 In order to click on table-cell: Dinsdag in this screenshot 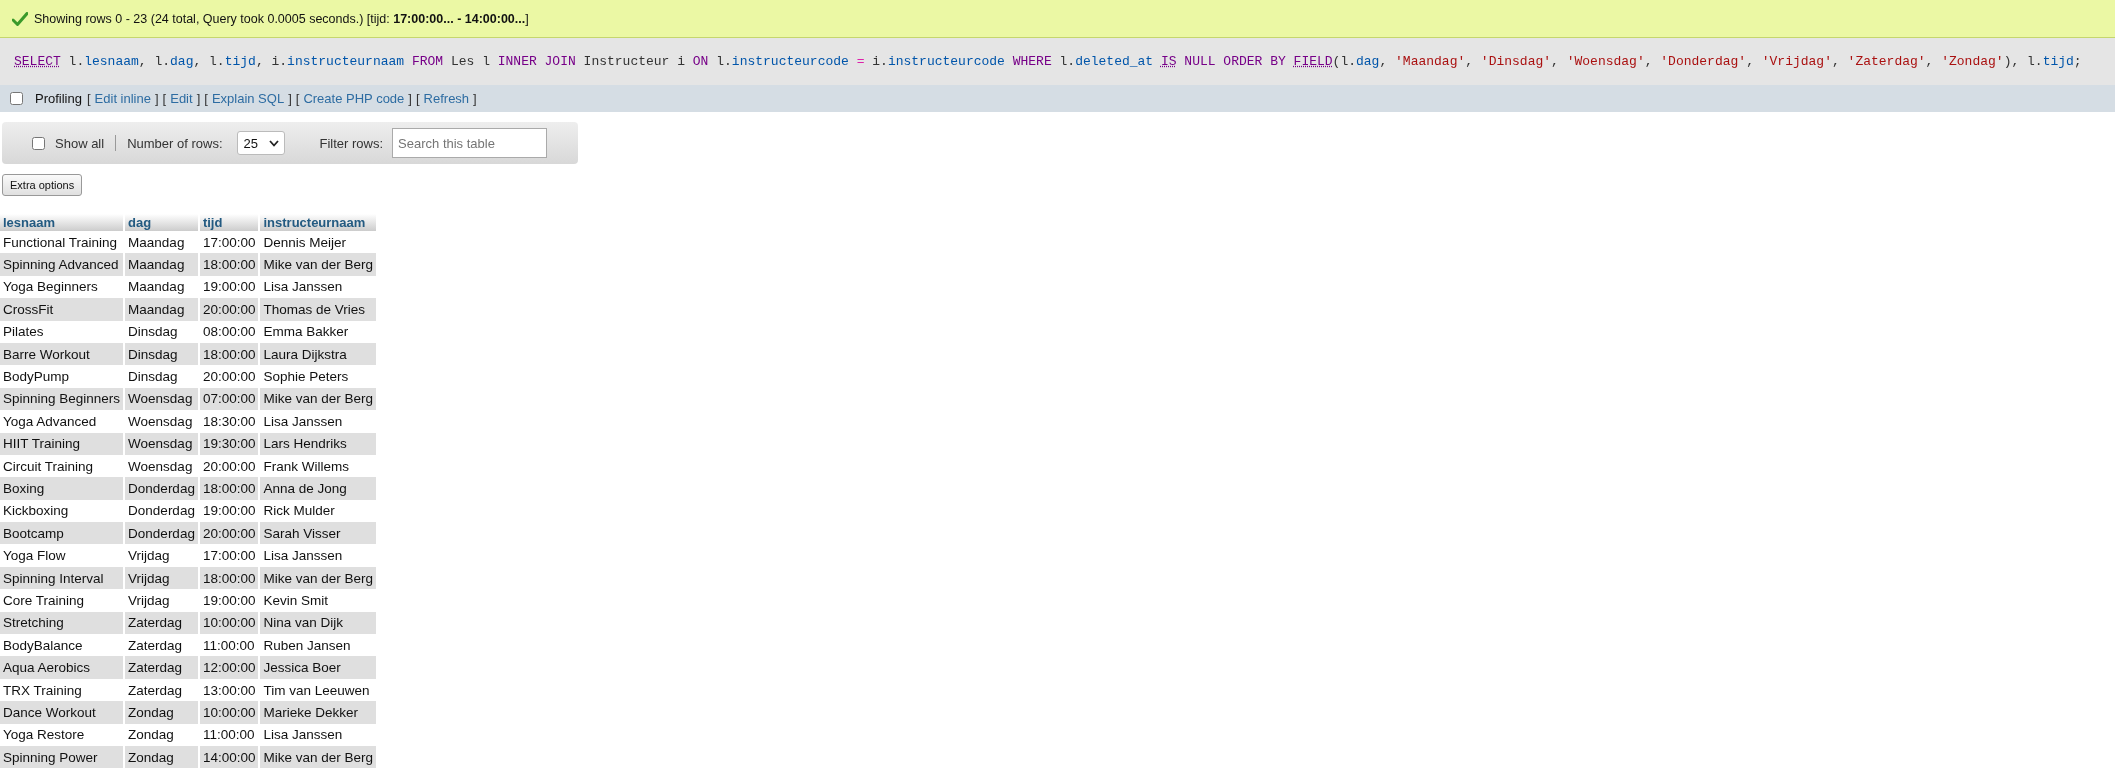, I will do `click(161, 354)`.